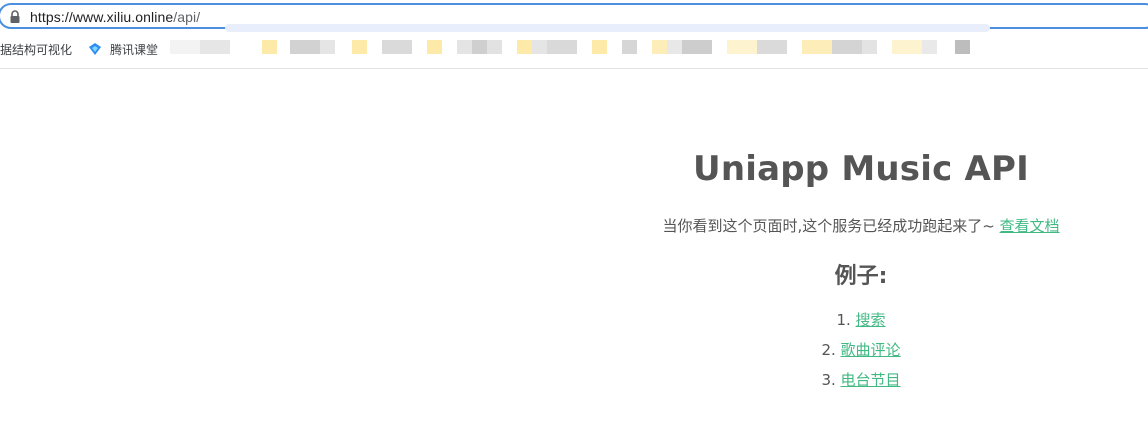  What do you see at coordinates (831, 350) in the screenshot?
I see `list-number: 2.` at bounding box center [831, 350].